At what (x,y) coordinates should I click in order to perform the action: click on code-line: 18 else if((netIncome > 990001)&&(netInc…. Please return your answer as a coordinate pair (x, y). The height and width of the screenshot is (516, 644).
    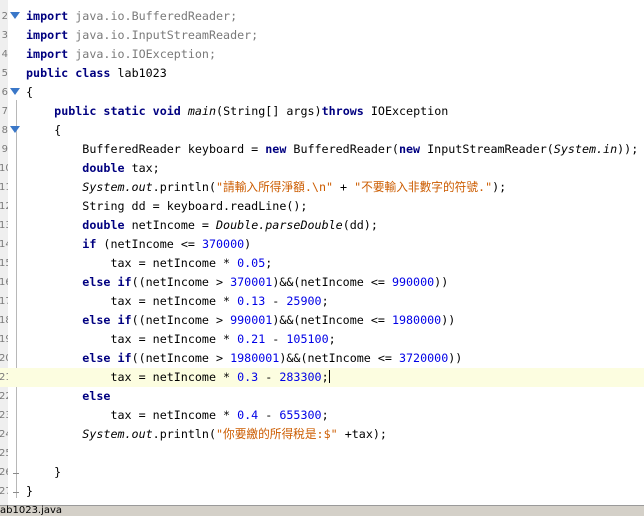
    Looking at the image, I should click on (322, 320).